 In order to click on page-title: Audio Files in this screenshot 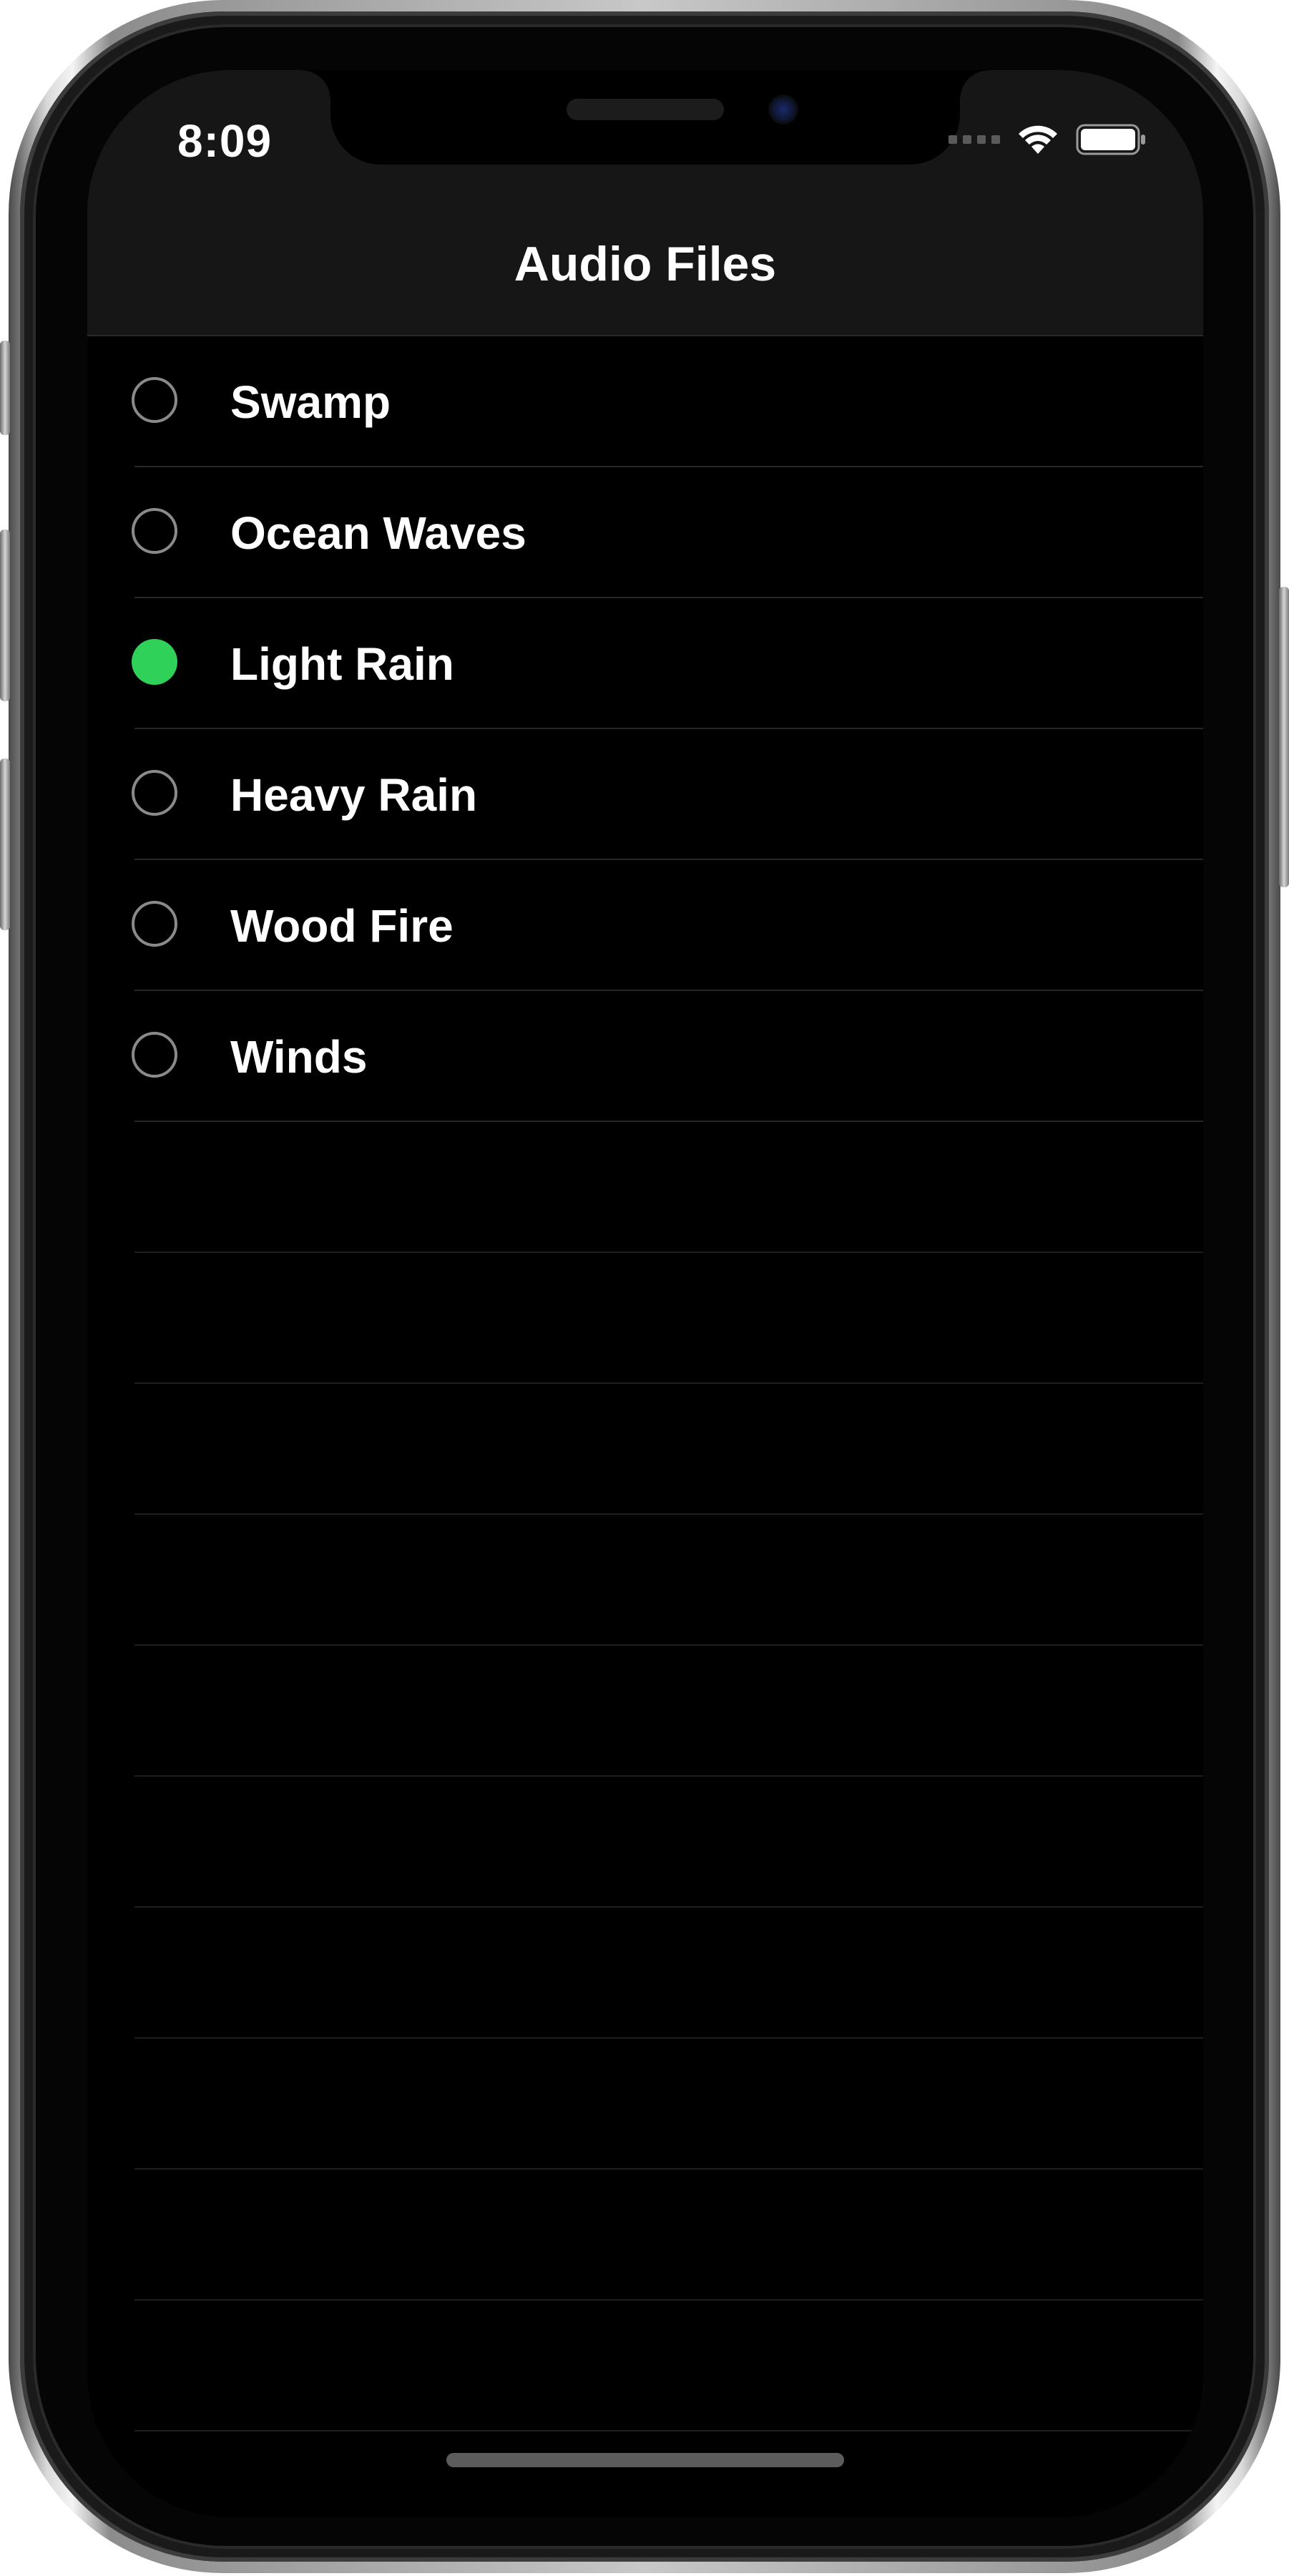, I will do `click(645, 264)`.